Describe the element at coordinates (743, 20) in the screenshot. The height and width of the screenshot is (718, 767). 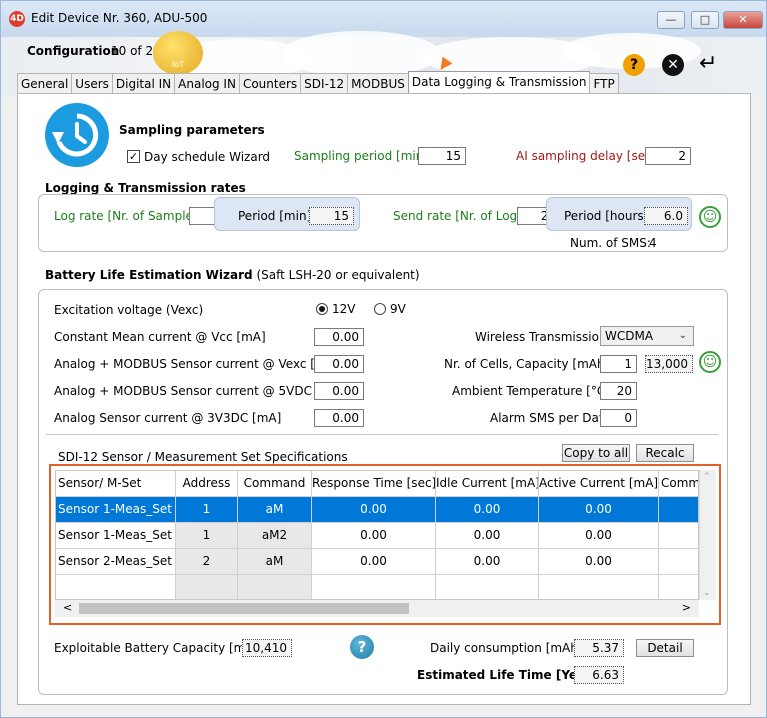
I see `close-window-button: ✕` at that location.